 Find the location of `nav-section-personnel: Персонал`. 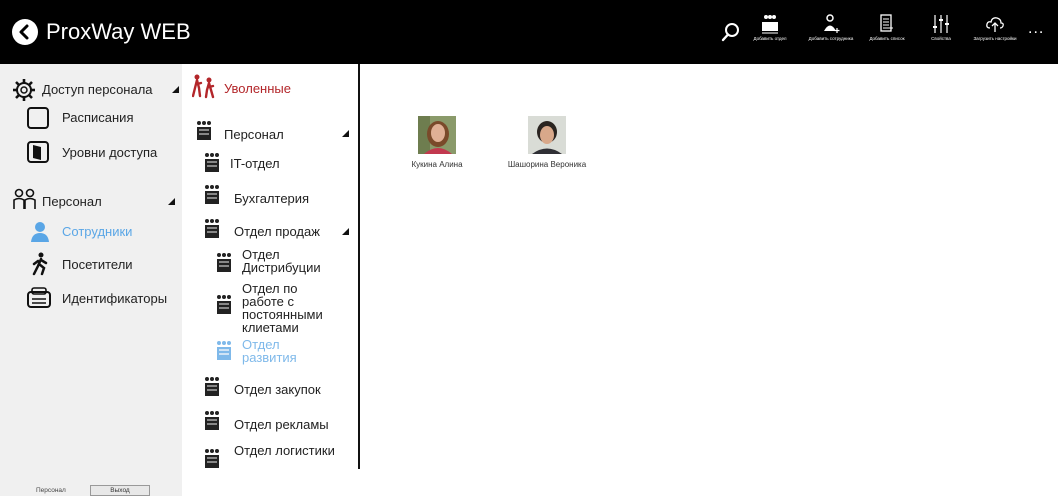

nav-section-personnel: Персонал is located at coordinates (91, 202).